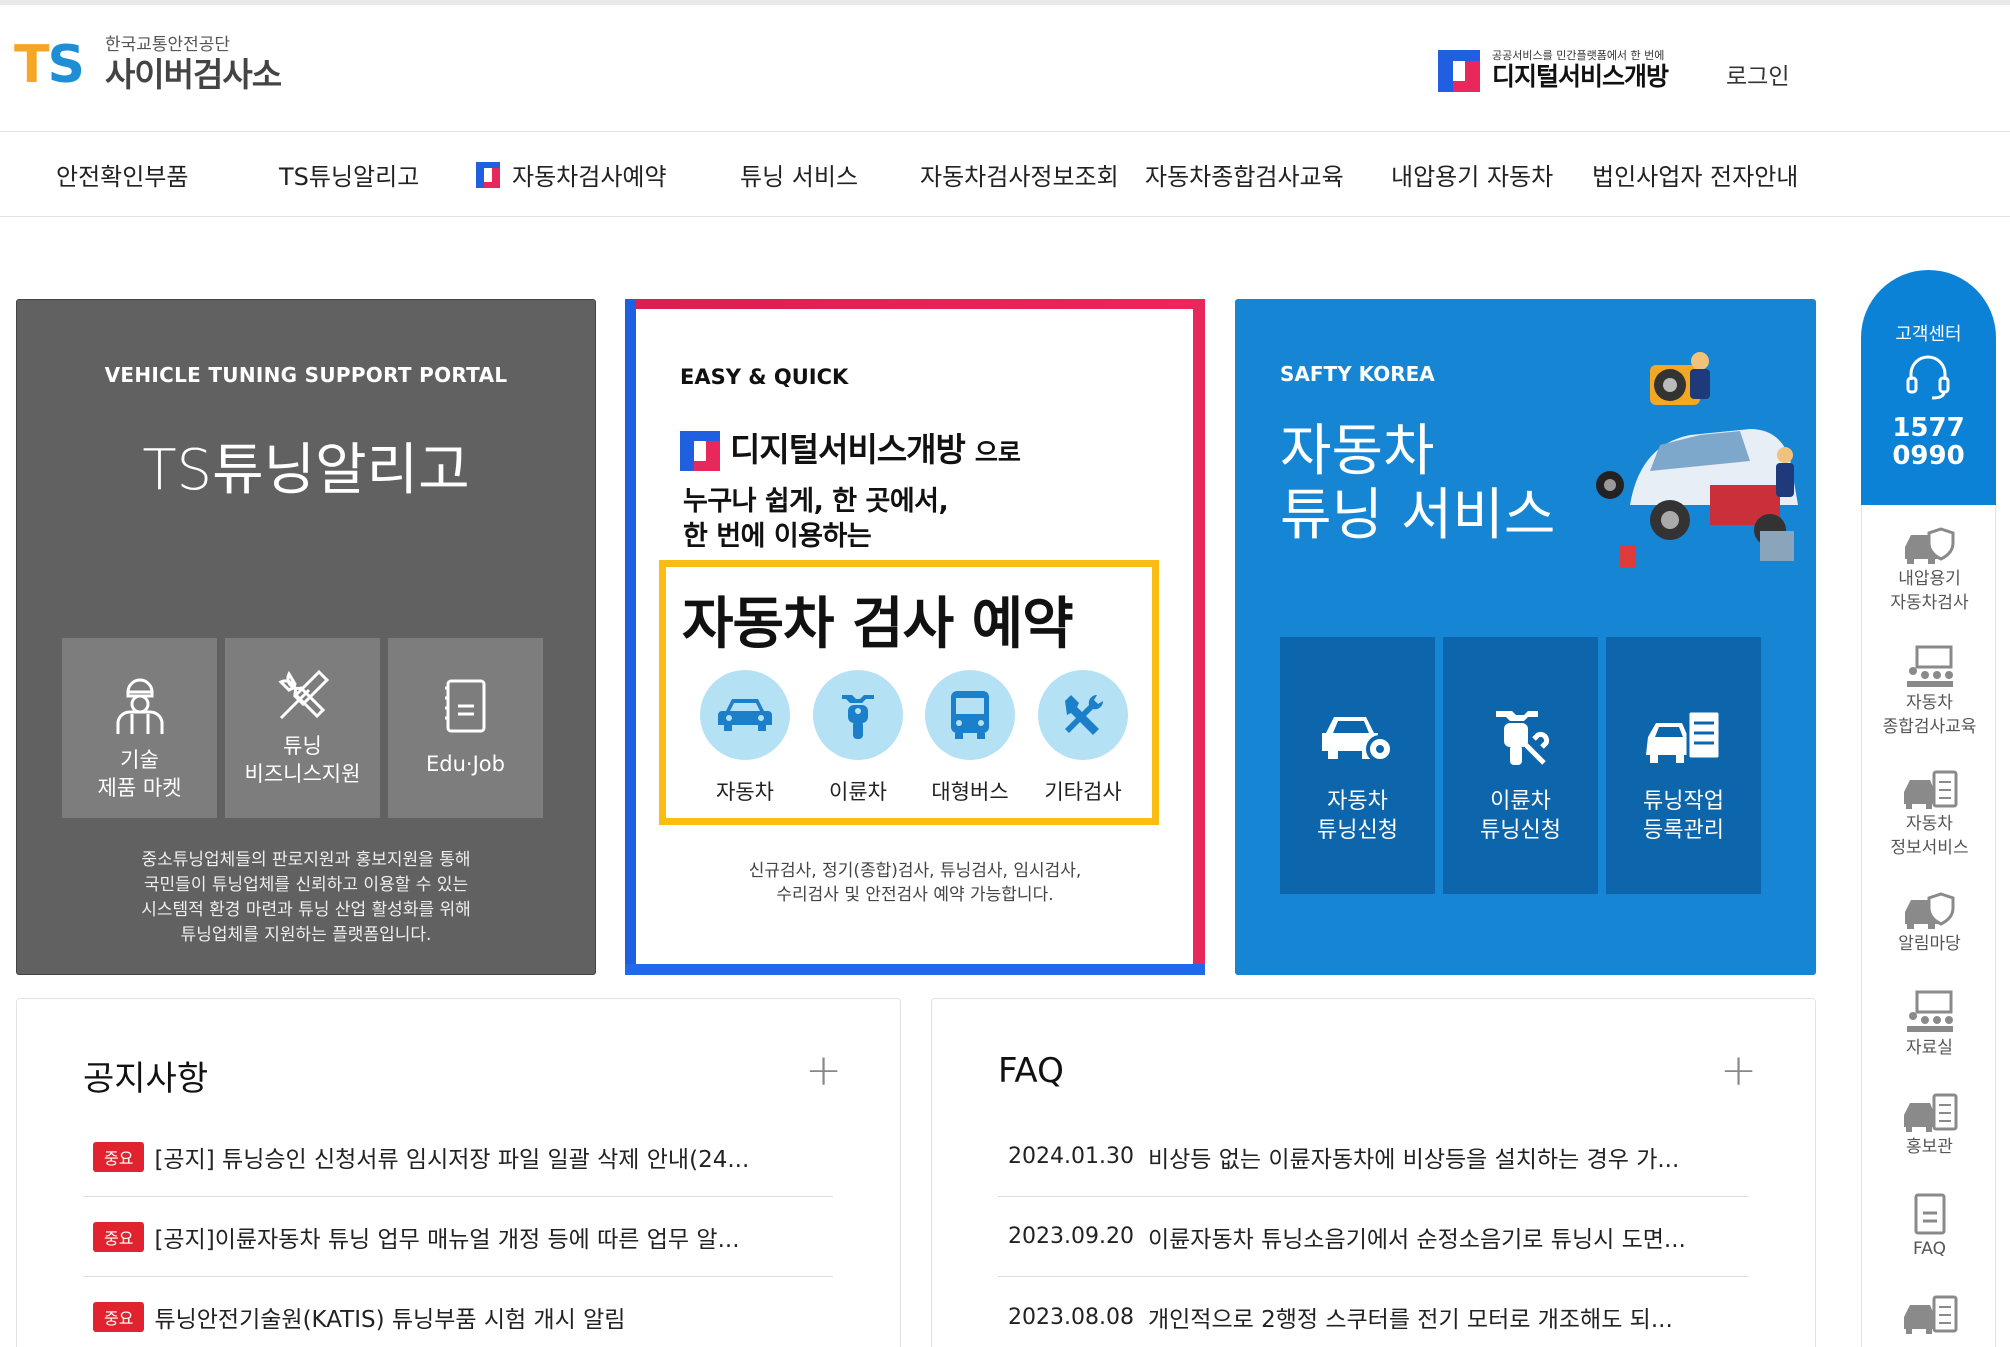 The image size is (2010, 1347). I want to click on quick-item-info-service: 자동차 정보서비스, so click(1929, 815).